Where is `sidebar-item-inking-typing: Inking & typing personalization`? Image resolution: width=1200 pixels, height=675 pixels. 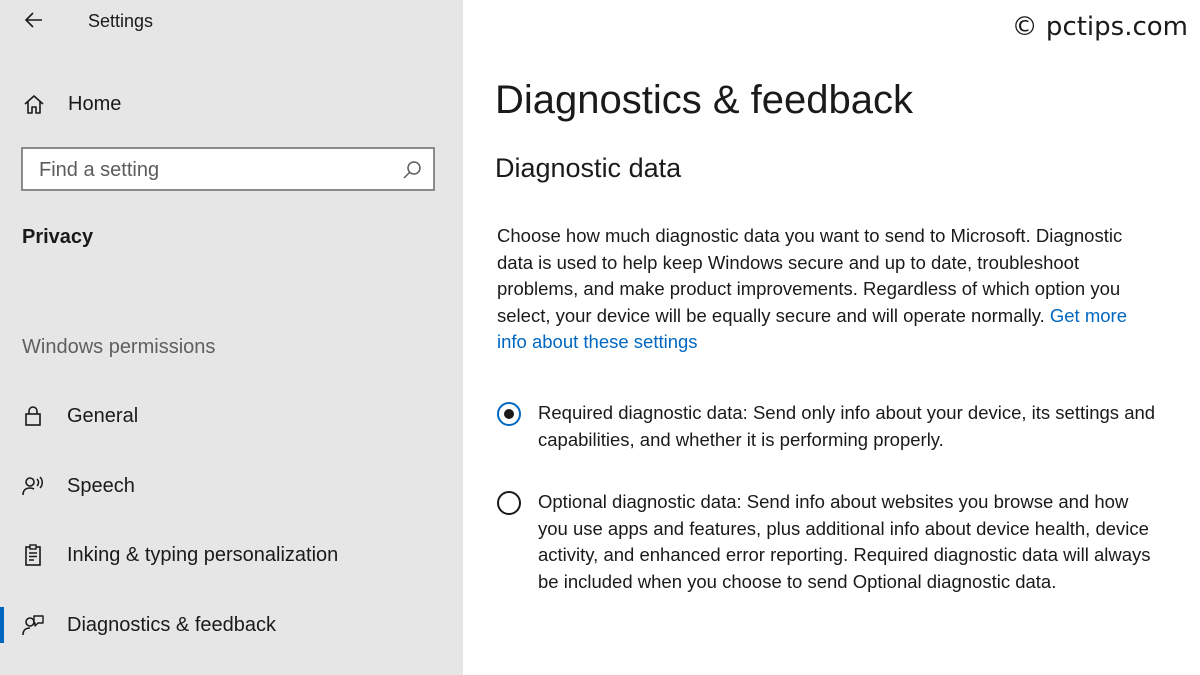
sidebar-item-inking-typing: Inking & typing personalization is located at coordinates (231, 555).